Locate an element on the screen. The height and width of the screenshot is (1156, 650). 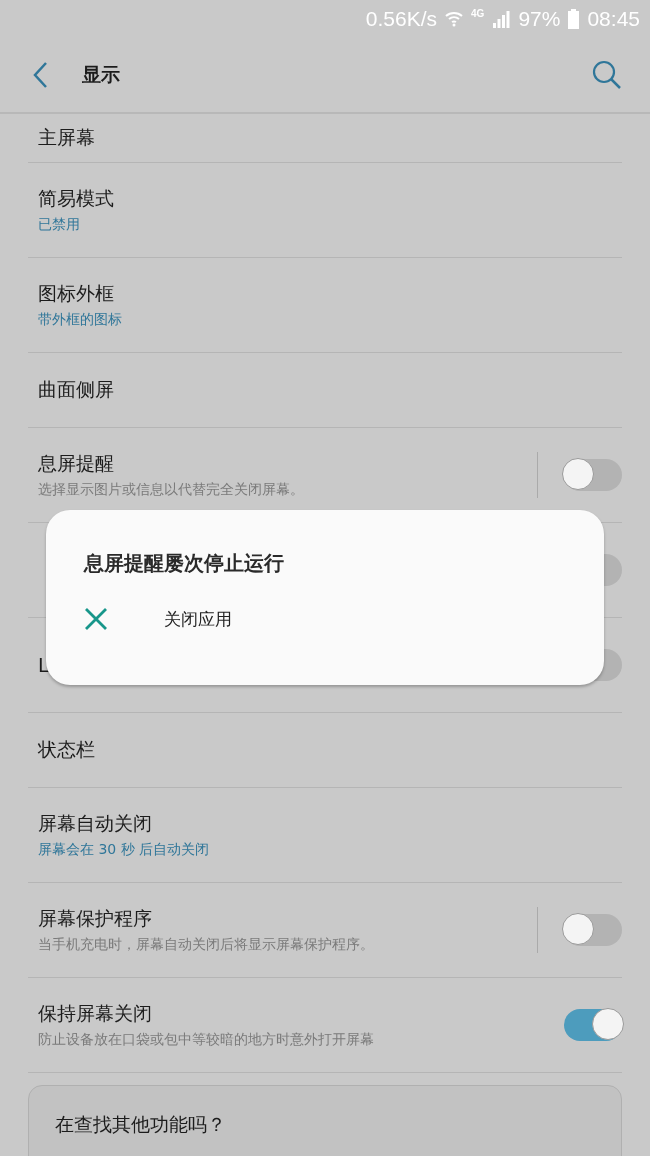
row-description: 当手机充电时，屏幕自动关闭后将显示屏幕保护程序。 is located at coordinates (206, 945).